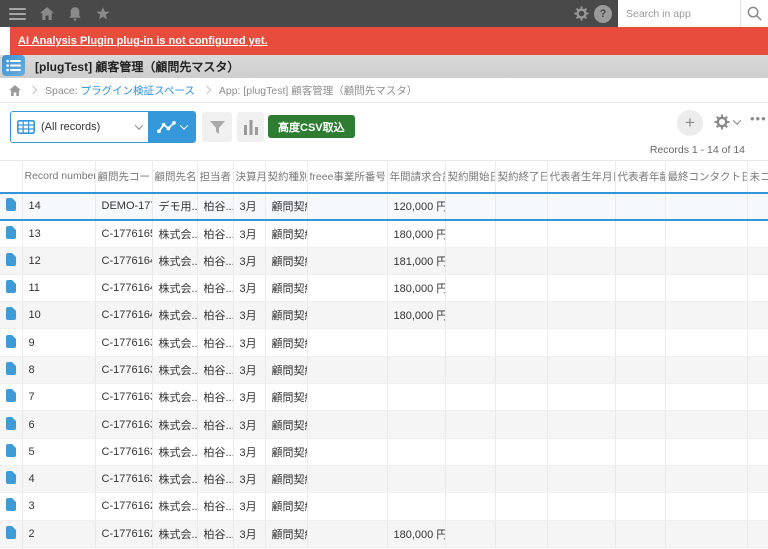 This screenshot has height=549, width=768. I want to click on add-record-button: +, so click(690, 123).